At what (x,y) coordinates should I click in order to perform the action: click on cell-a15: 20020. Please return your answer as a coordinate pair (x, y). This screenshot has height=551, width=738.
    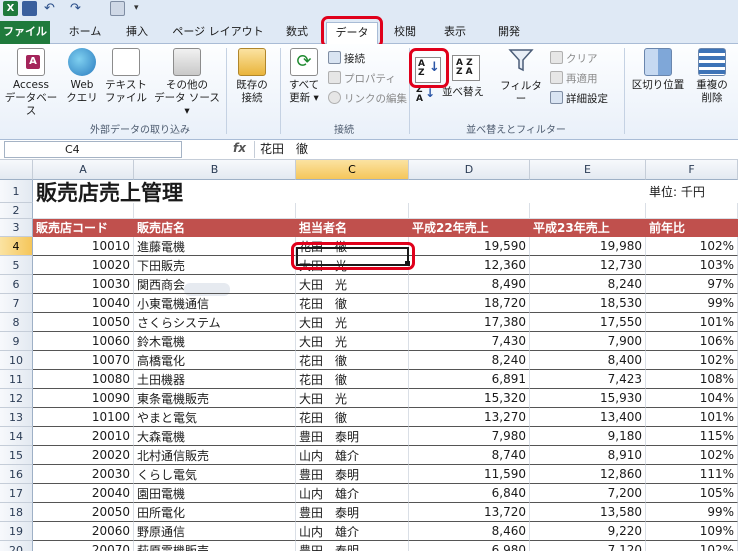
    Looking at the image, I should click on (83, 455).